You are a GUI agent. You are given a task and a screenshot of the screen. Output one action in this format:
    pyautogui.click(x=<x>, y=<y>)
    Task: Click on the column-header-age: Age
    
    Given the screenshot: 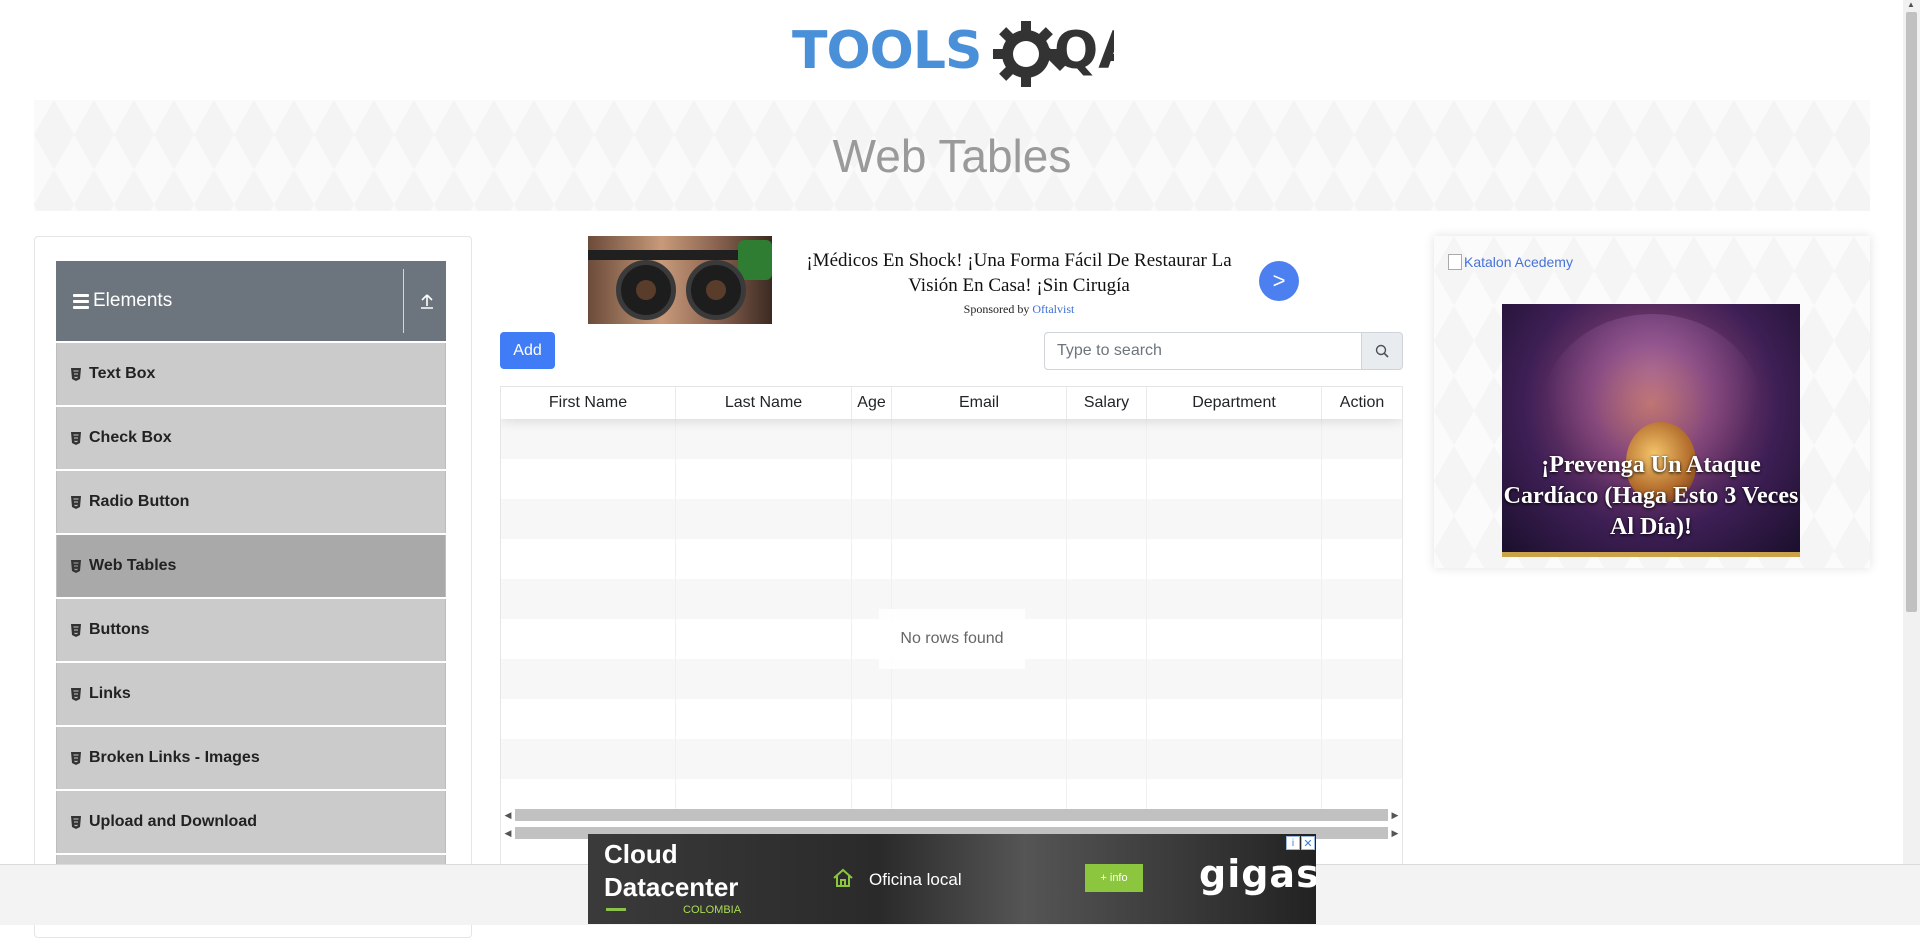 What is the action you would take?
    pyautogui.click(x=872, y=403)
    